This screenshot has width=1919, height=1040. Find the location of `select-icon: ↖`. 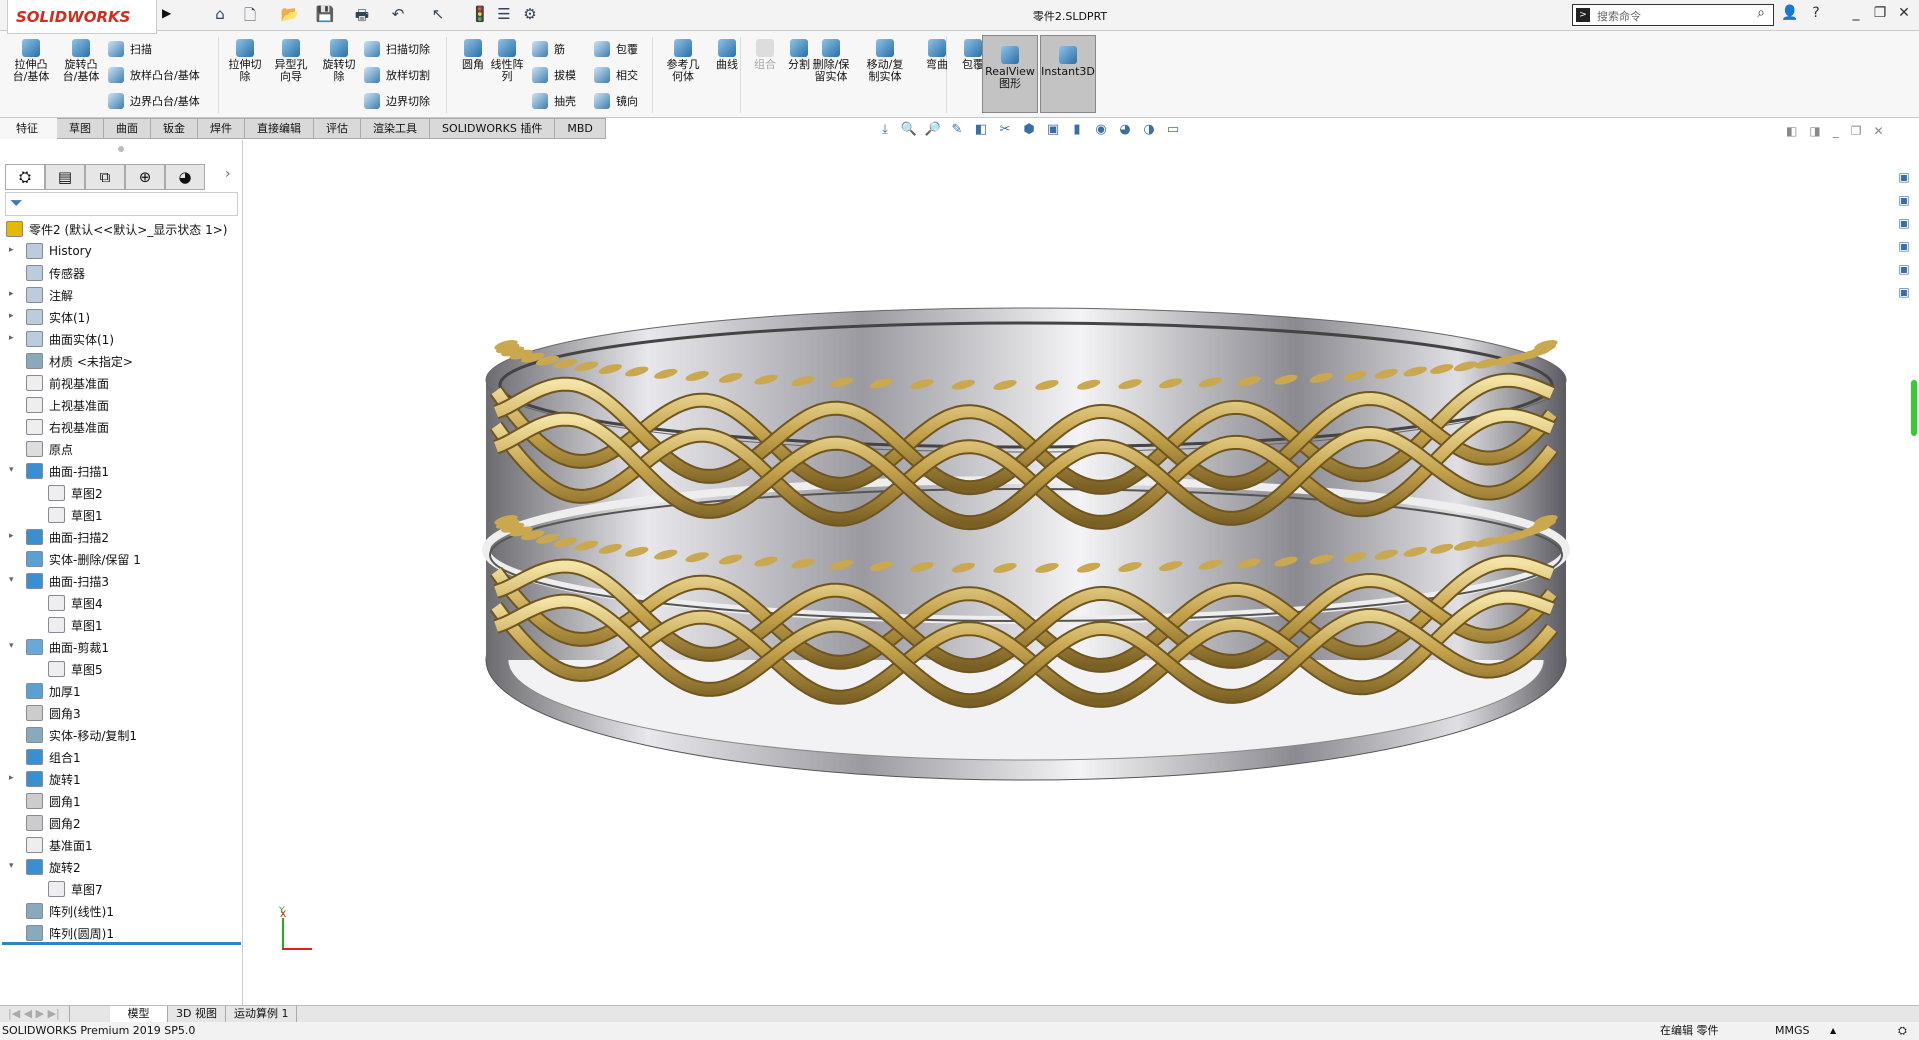

select-icon: ↖ is located at coordinates (438, 15).